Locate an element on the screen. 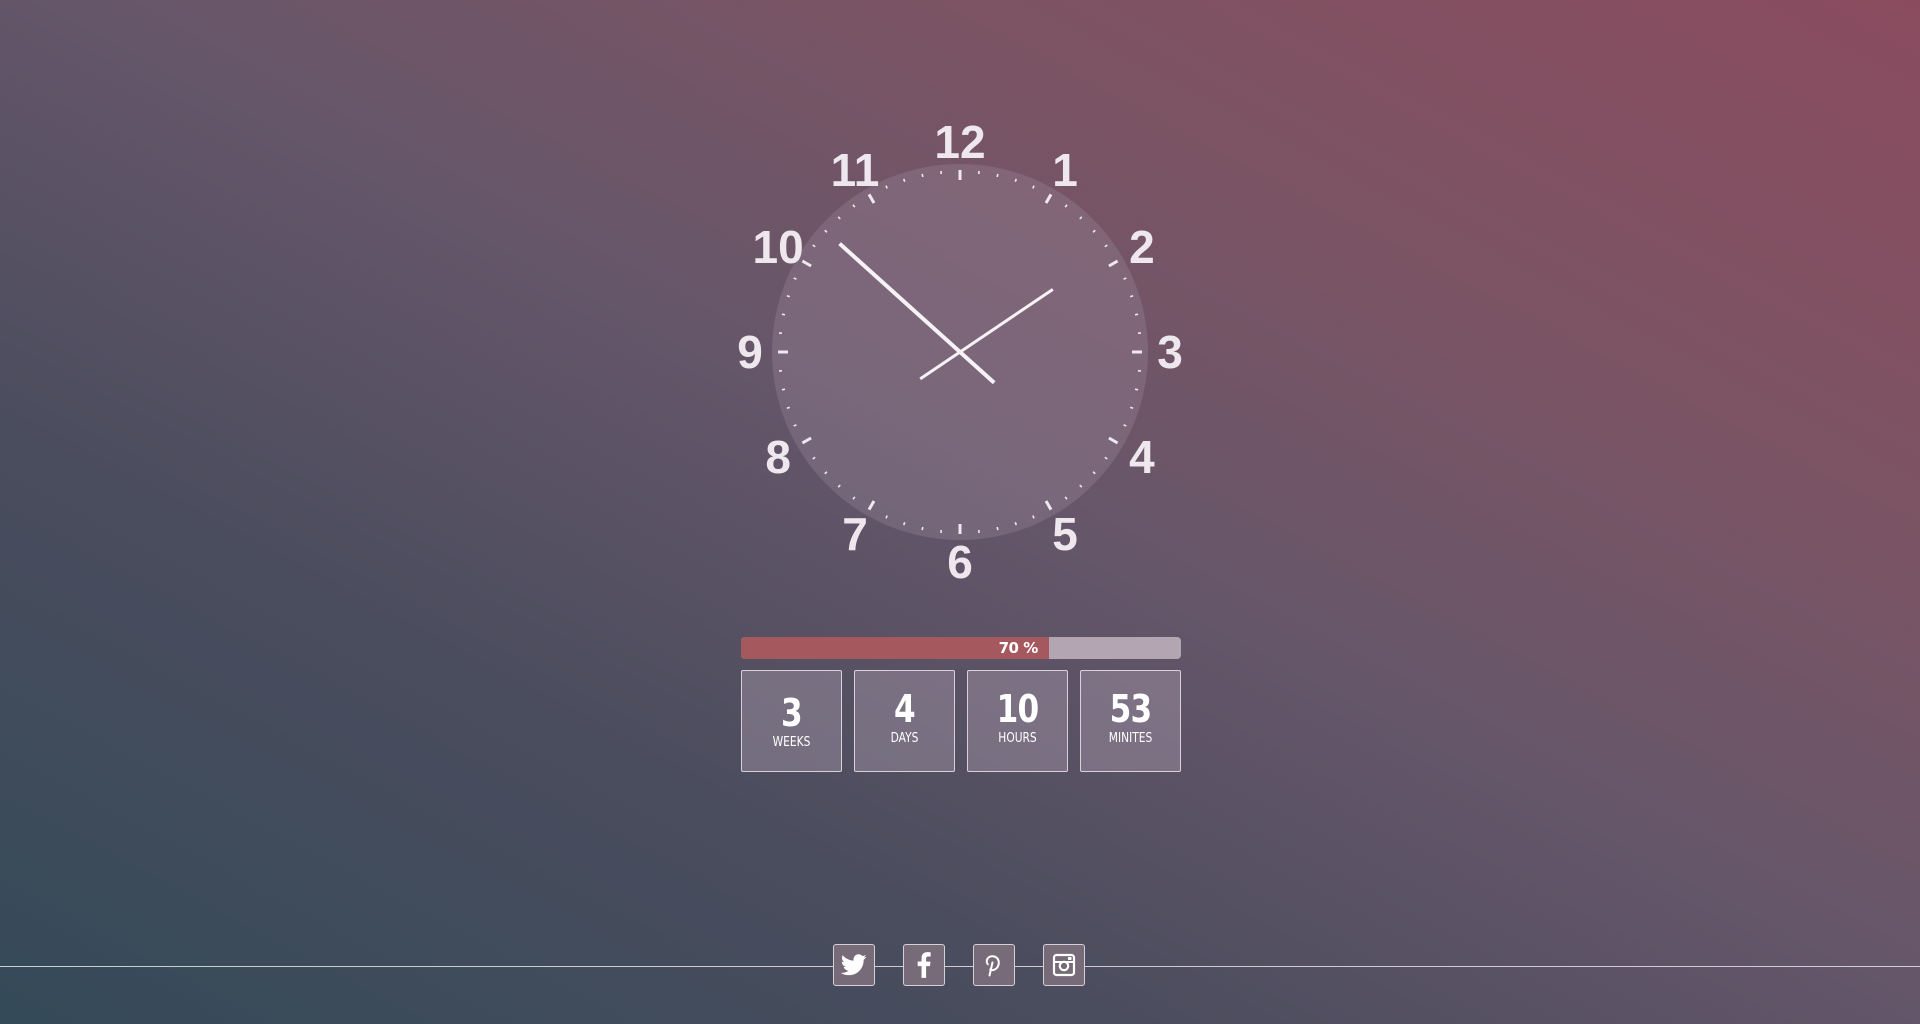 The width and height of the screenshot is (1920, 1024). clock-face-svg: 12 12 3 45 6 78 9 10 11 is located at coordinates (960, 352).